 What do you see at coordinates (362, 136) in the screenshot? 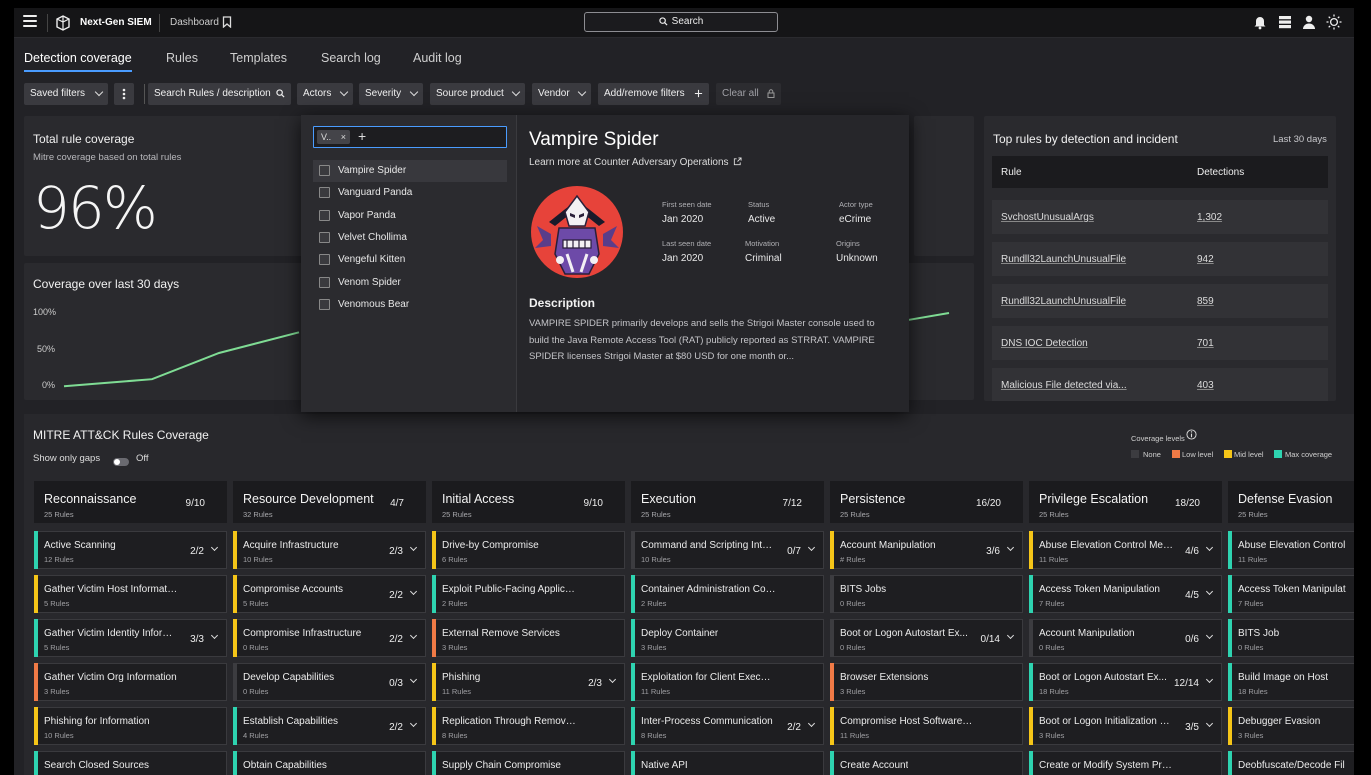
I see `plus-icon: +` at bounding box center [362, 136].